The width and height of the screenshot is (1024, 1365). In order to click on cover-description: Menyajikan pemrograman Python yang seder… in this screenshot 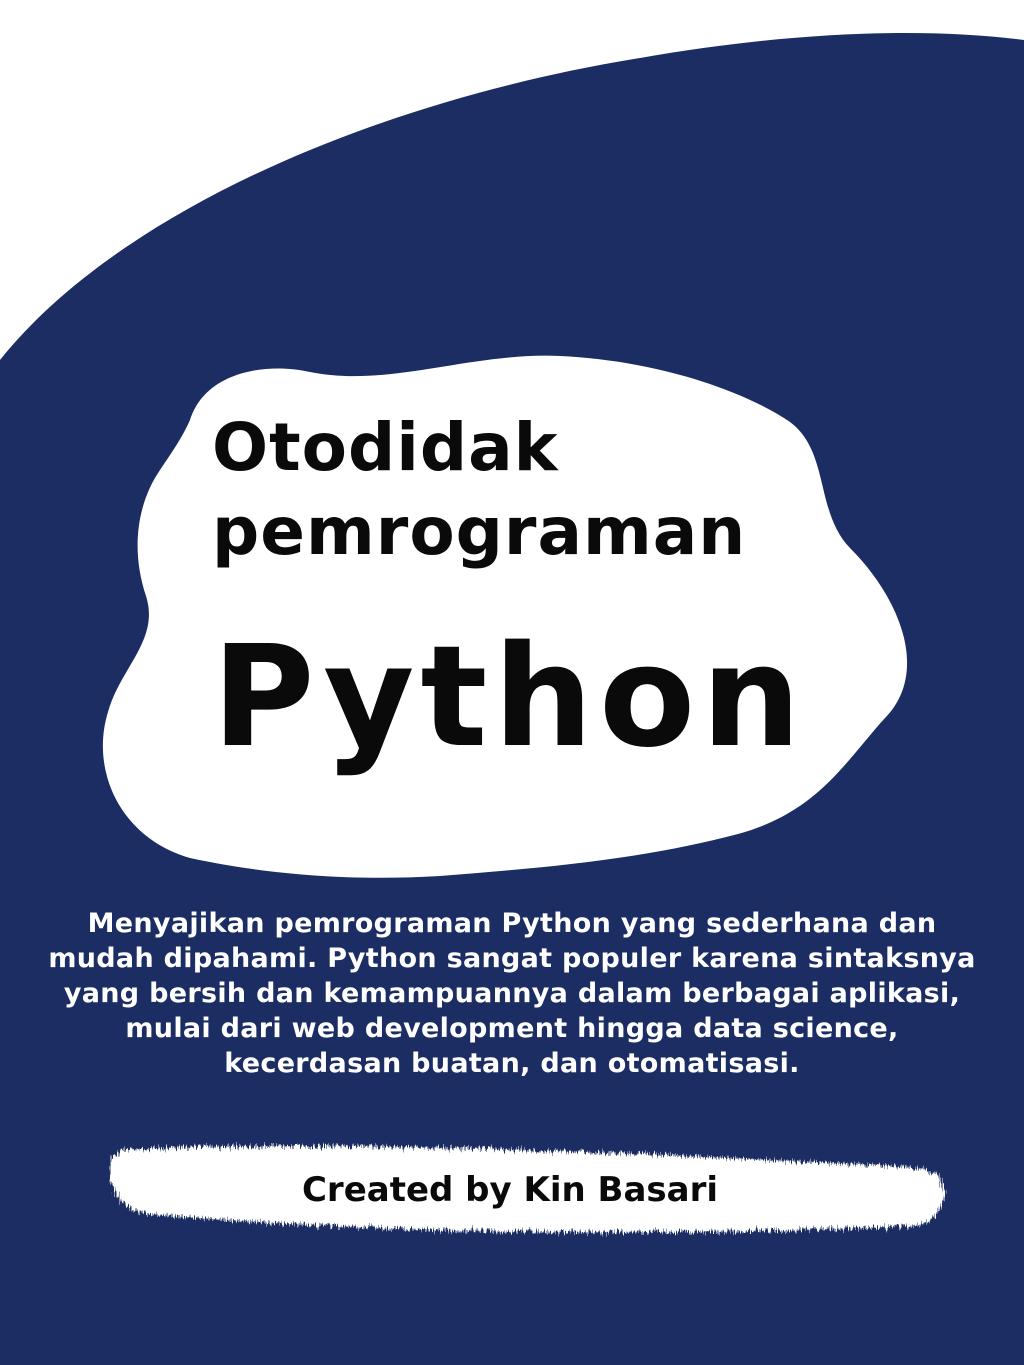, I will do `click(512, 993)`.